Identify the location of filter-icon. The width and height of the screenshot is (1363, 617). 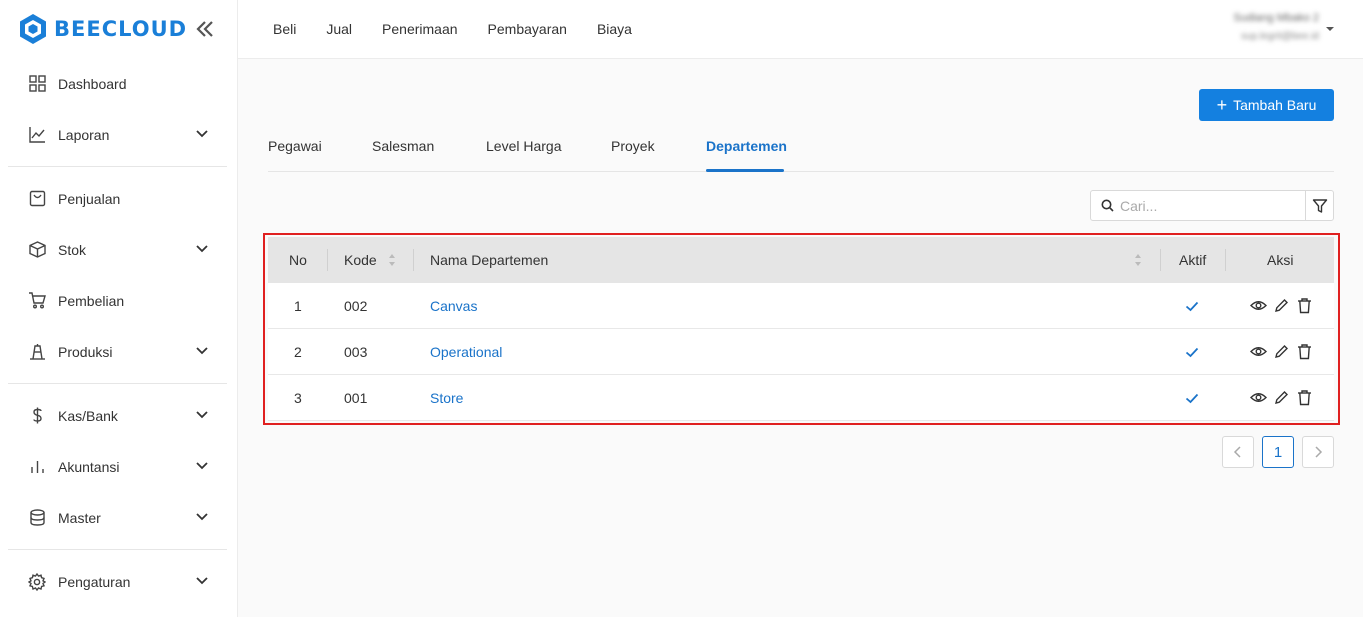
(1319, 205).